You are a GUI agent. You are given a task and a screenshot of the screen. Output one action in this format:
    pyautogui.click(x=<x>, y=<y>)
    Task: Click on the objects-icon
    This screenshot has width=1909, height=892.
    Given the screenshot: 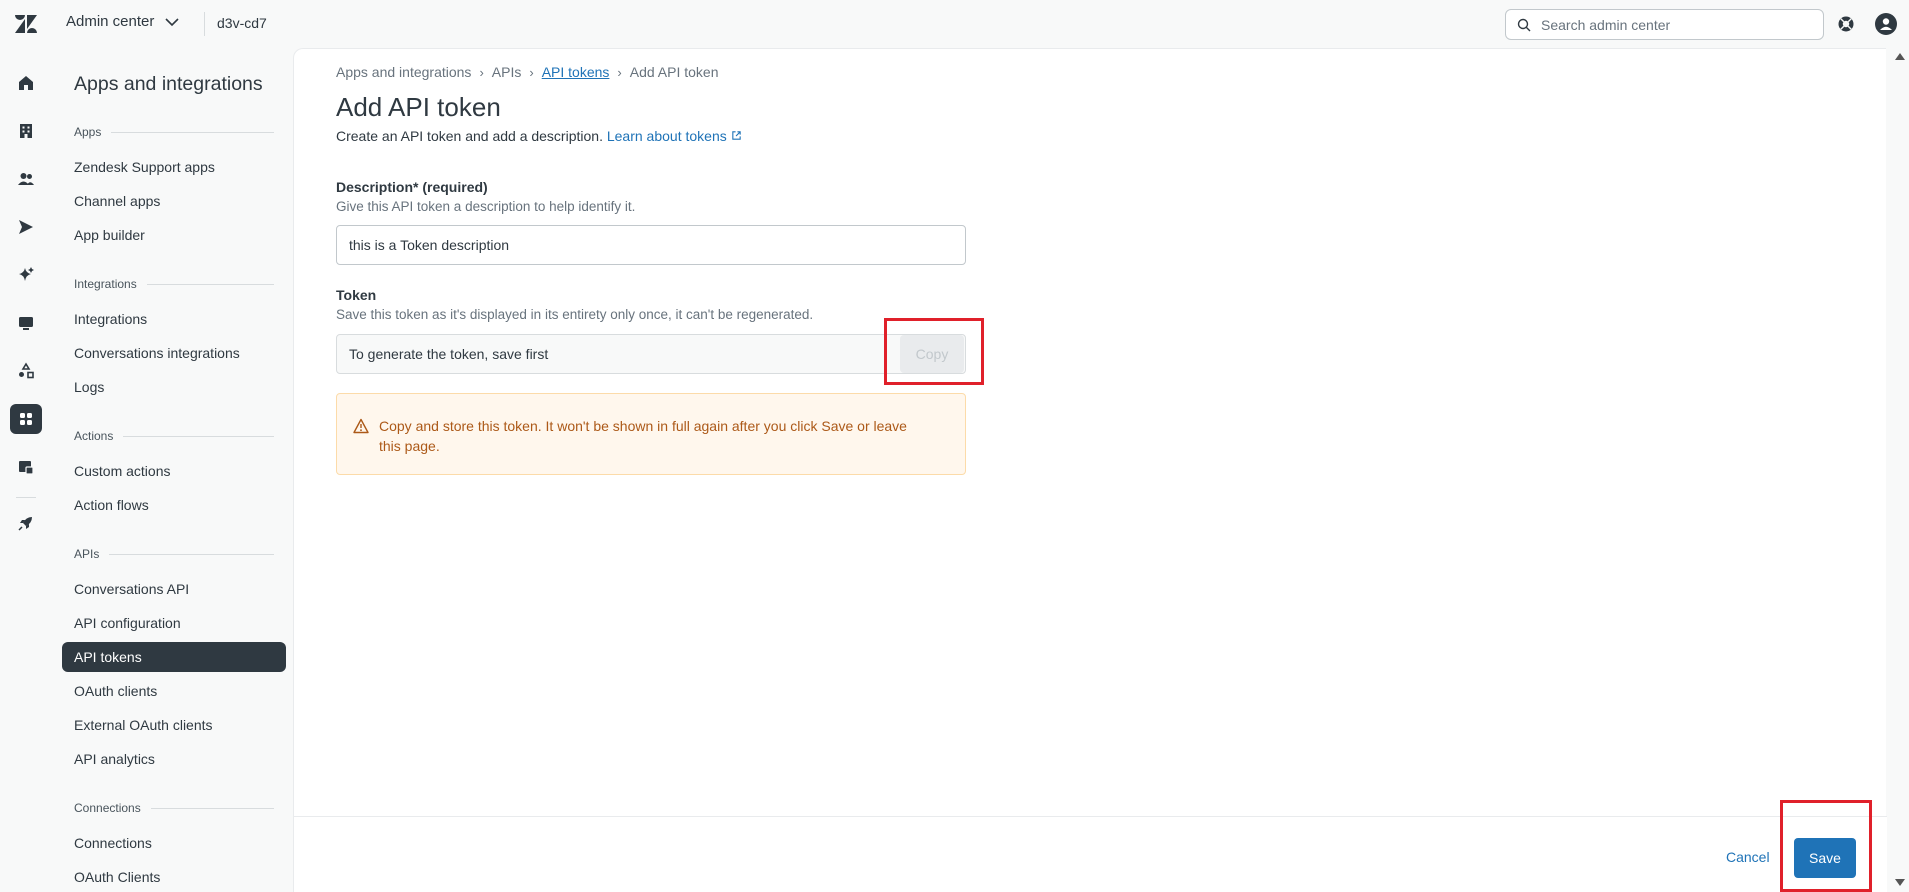 What is the action you would take?
    pyautogui.click(x=26, y=371)
    